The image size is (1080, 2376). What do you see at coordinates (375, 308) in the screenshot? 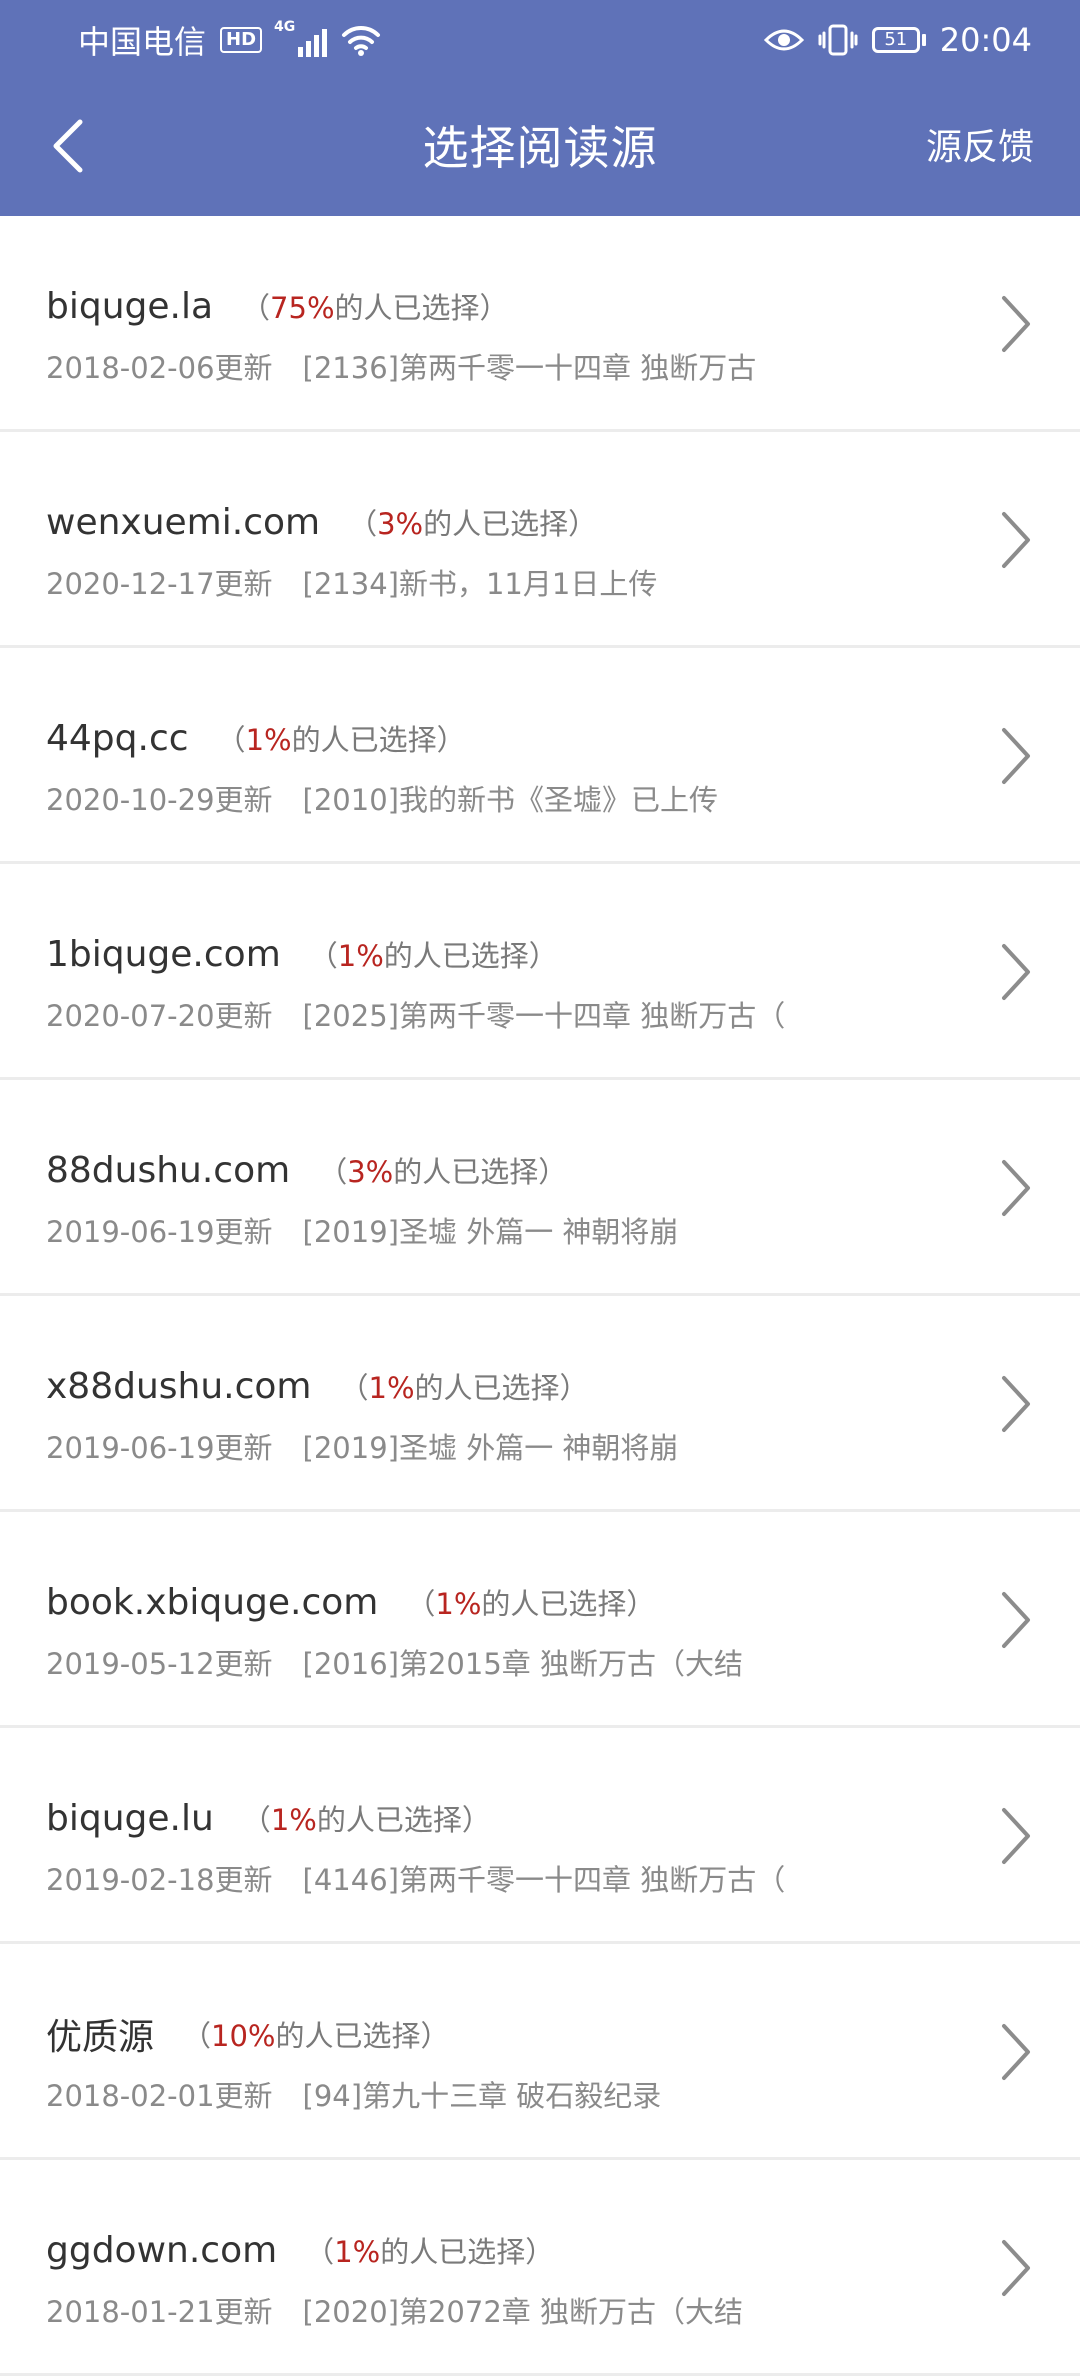
I see `selection-note: （75%的人已选择）` at bounding box center [375, 308].